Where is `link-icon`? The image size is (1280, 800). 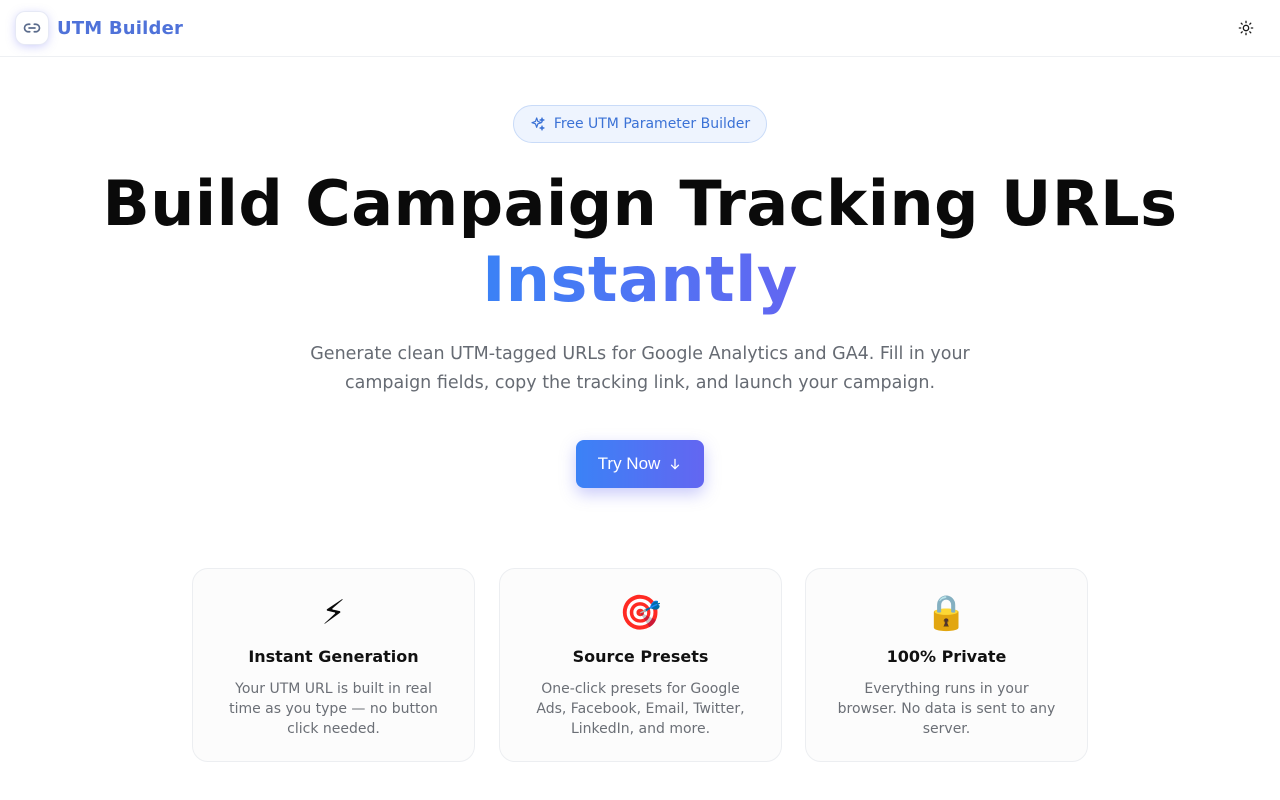
link-icon is located at coordinates (32, 28).